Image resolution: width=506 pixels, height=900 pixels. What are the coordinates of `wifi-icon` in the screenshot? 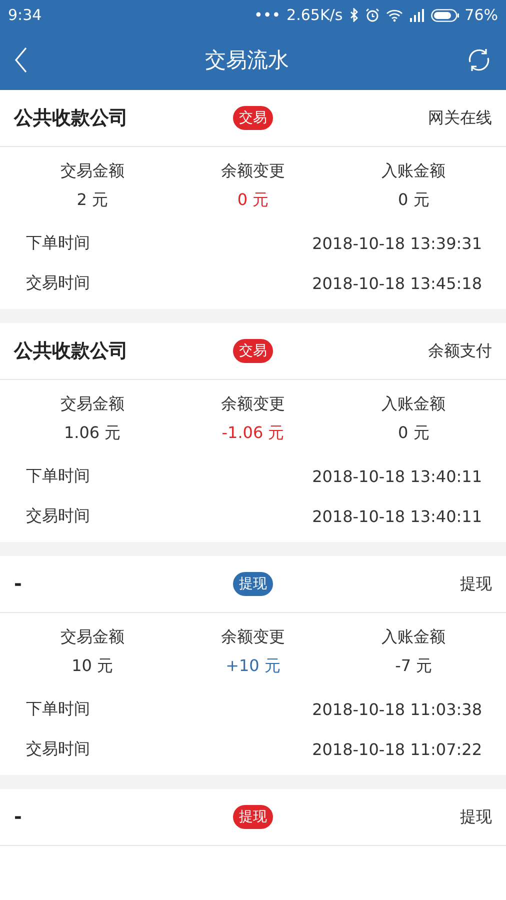 It's located at (394, 15).